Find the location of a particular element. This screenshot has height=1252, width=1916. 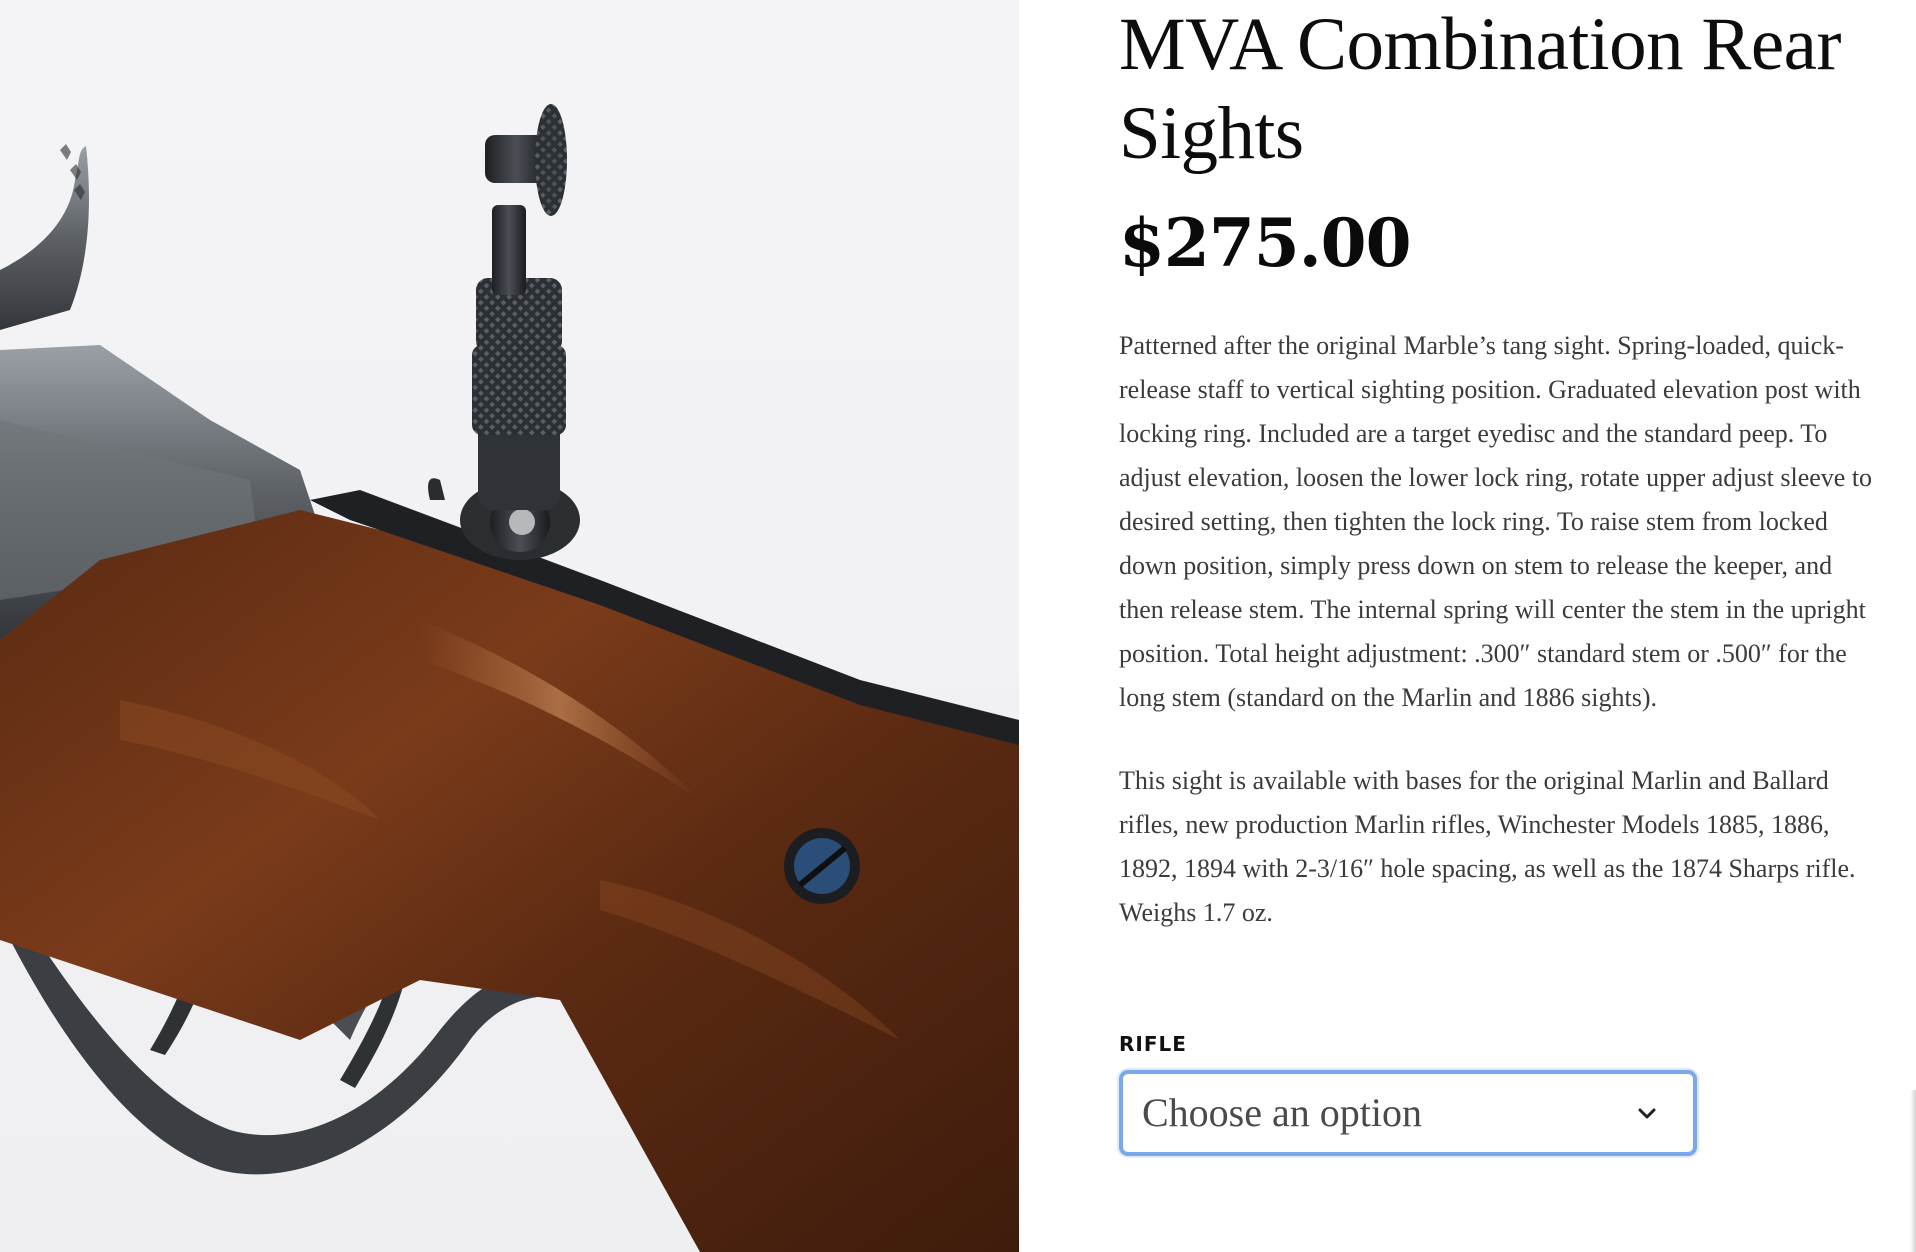

rifle-select-value: Choose an option is located at coordinates (1282, 1112).